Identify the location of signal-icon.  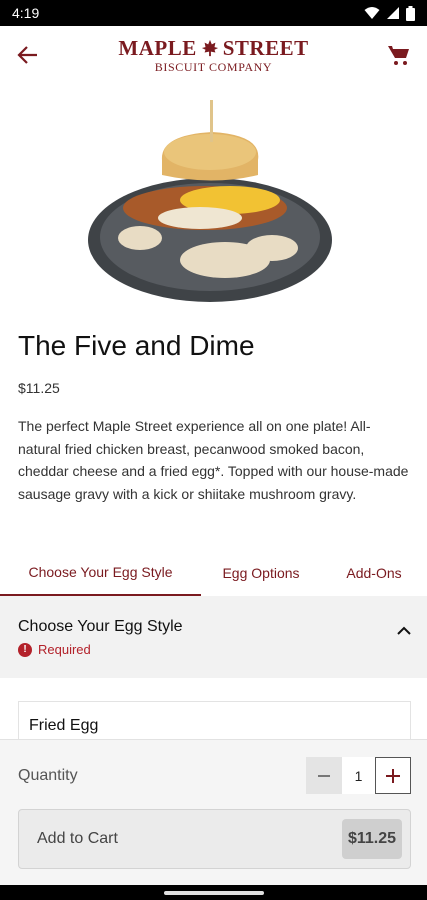
(393, 13).